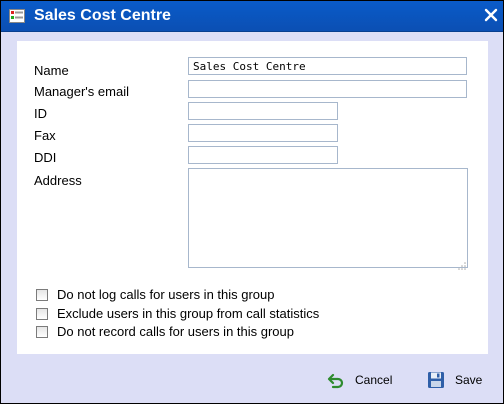  What do you see at coordinates (327, 66) in the screenshot?
I see `name-field` at bounding box center [327, 66].